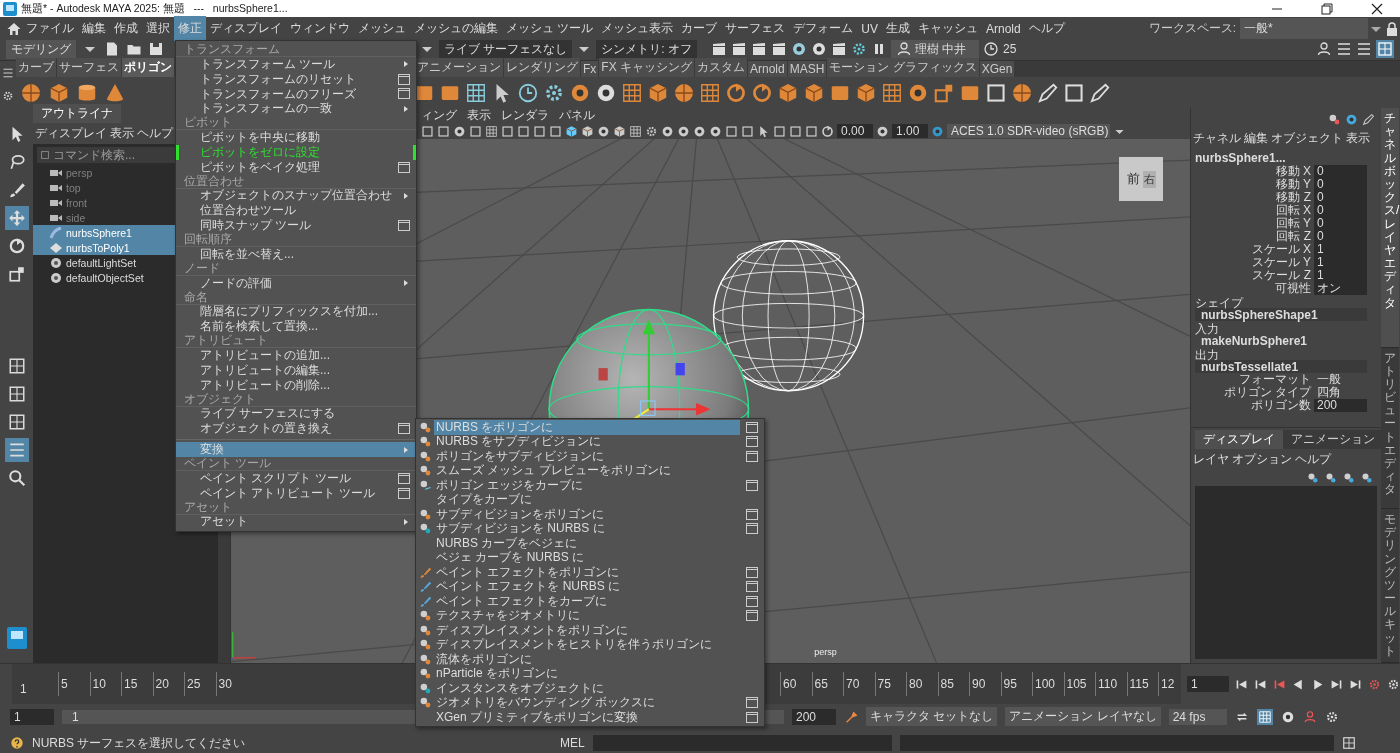  What do you see at coordinates (1329, 379) in the screenshot?
I see `attribute-value: 一般` at bounding box center [1329, 379].